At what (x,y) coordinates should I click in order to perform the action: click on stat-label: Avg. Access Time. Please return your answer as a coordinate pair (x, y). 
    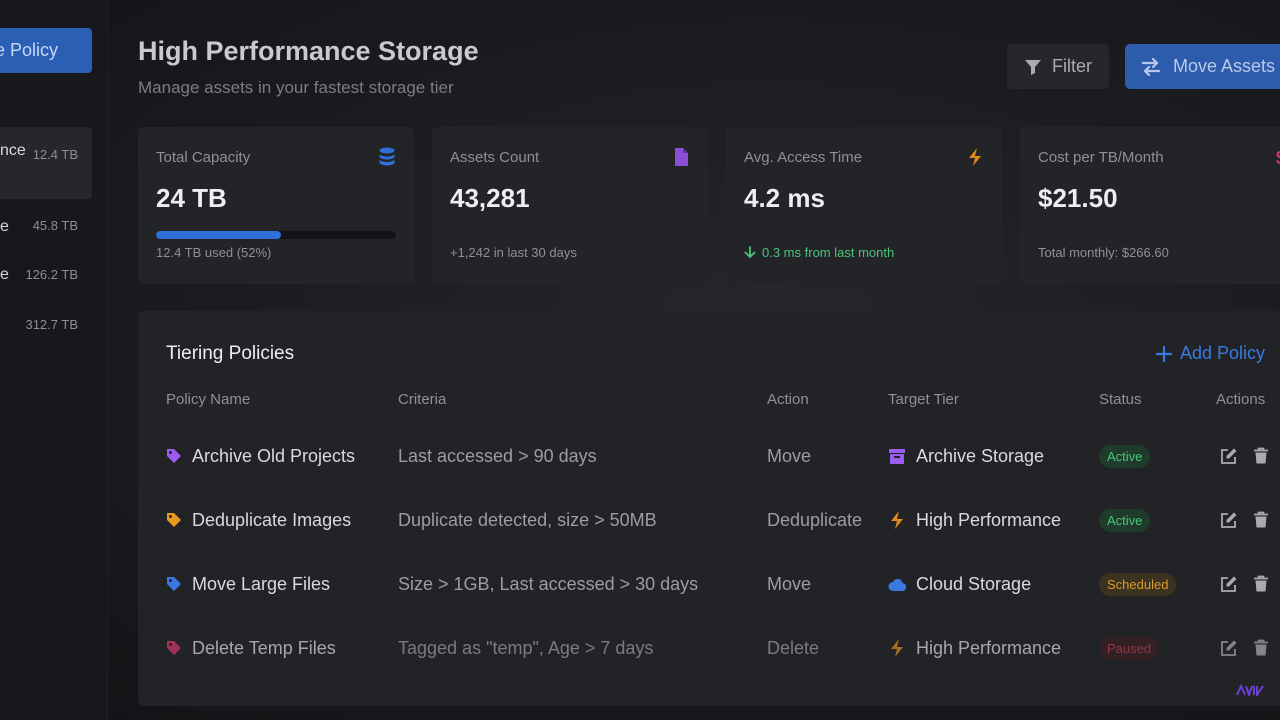
    Looking at the image, I should click on (803, 157).